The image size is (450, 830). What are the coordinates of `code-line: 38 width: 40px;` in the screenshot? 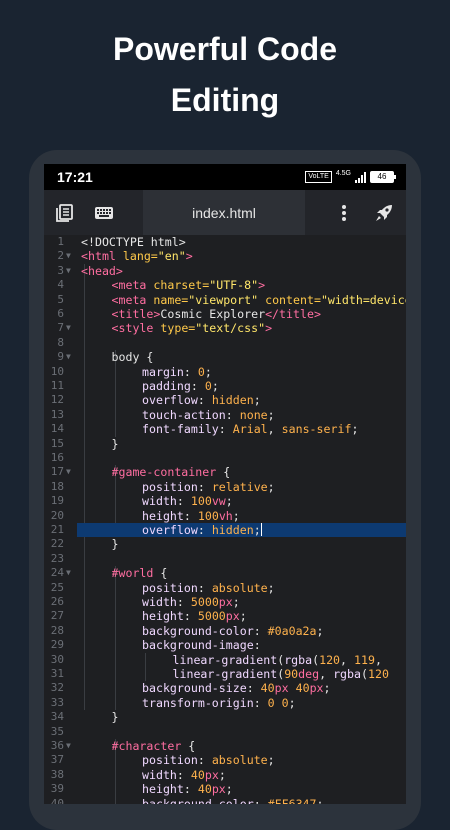 It's located at (225, 775).